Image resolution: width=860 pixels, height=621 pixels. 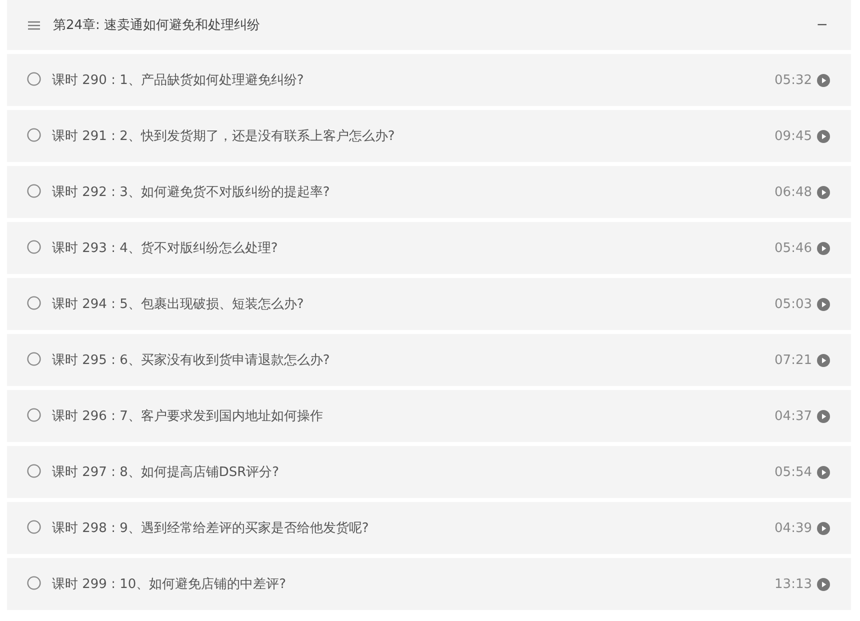 What do you see at coordinates (793, 192) in the screenshot?
I see `lesson-duration: 06:48` at bounding box center [793, 192].